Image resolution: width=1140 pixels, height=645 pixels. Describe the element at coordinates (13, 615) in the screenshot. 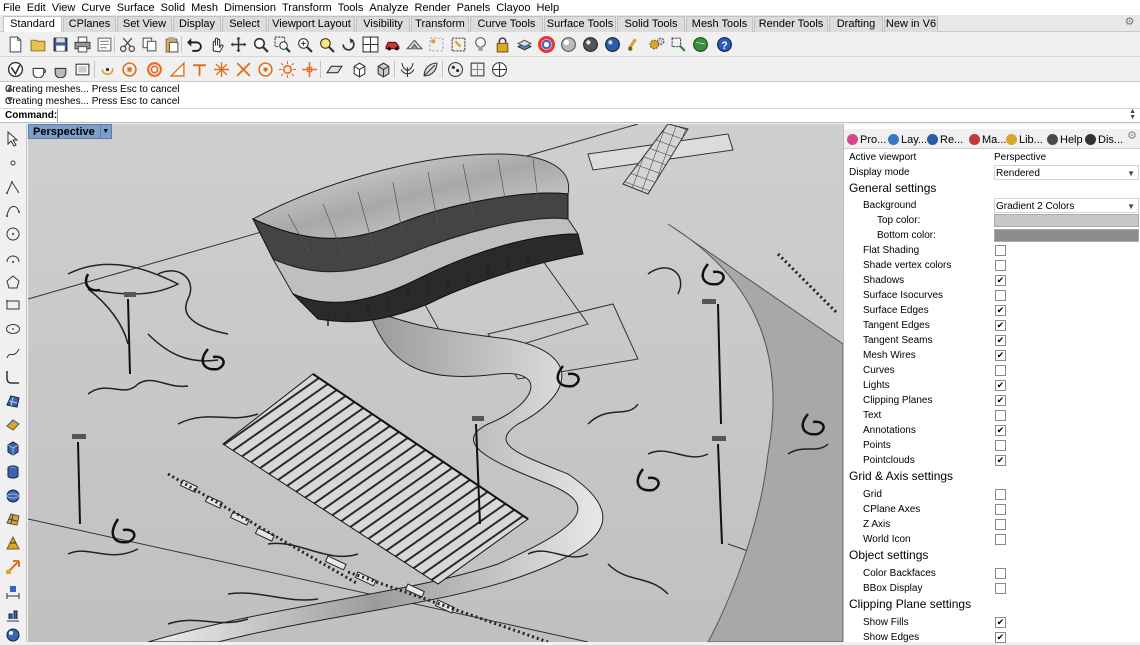

I see `analyze-icon` at that location.